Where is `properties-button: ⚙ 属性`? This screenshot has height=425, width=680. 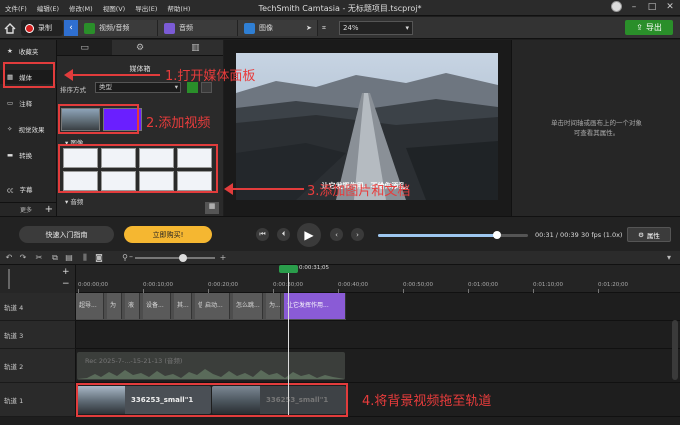
properties-button: ⚙ 属性 is located at coordinates (649, 234).